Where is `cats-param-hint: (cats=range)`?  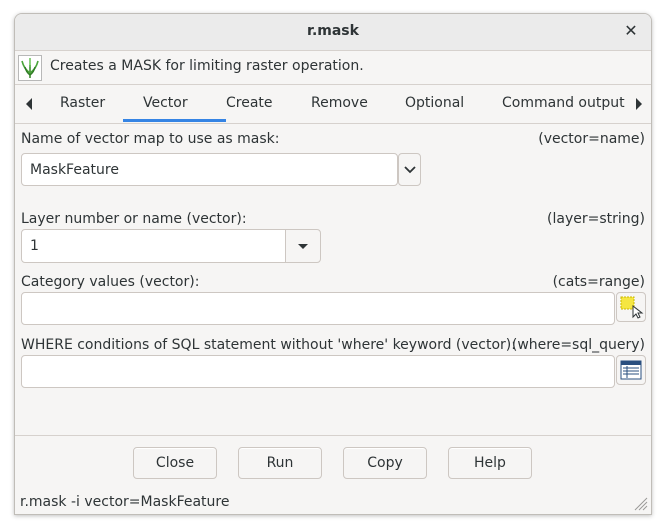 cats-param-hint: (cats=range) is located at coordinates (598, 282).